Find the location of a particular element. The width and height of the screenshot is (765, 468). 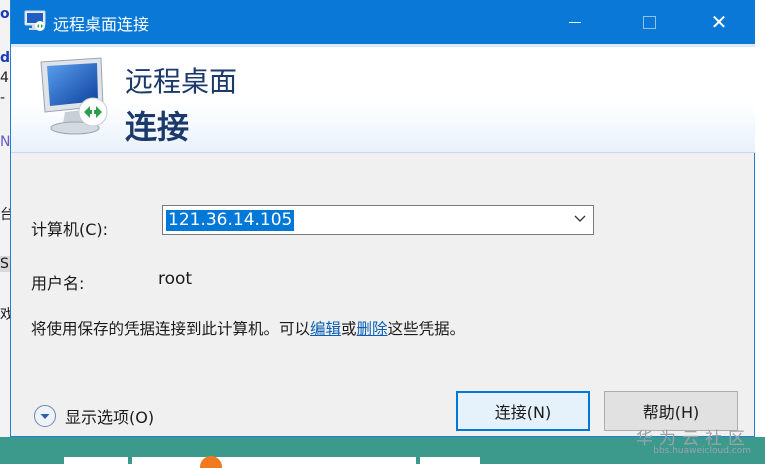

background-fragment: - is located at coordinates (3, 98).